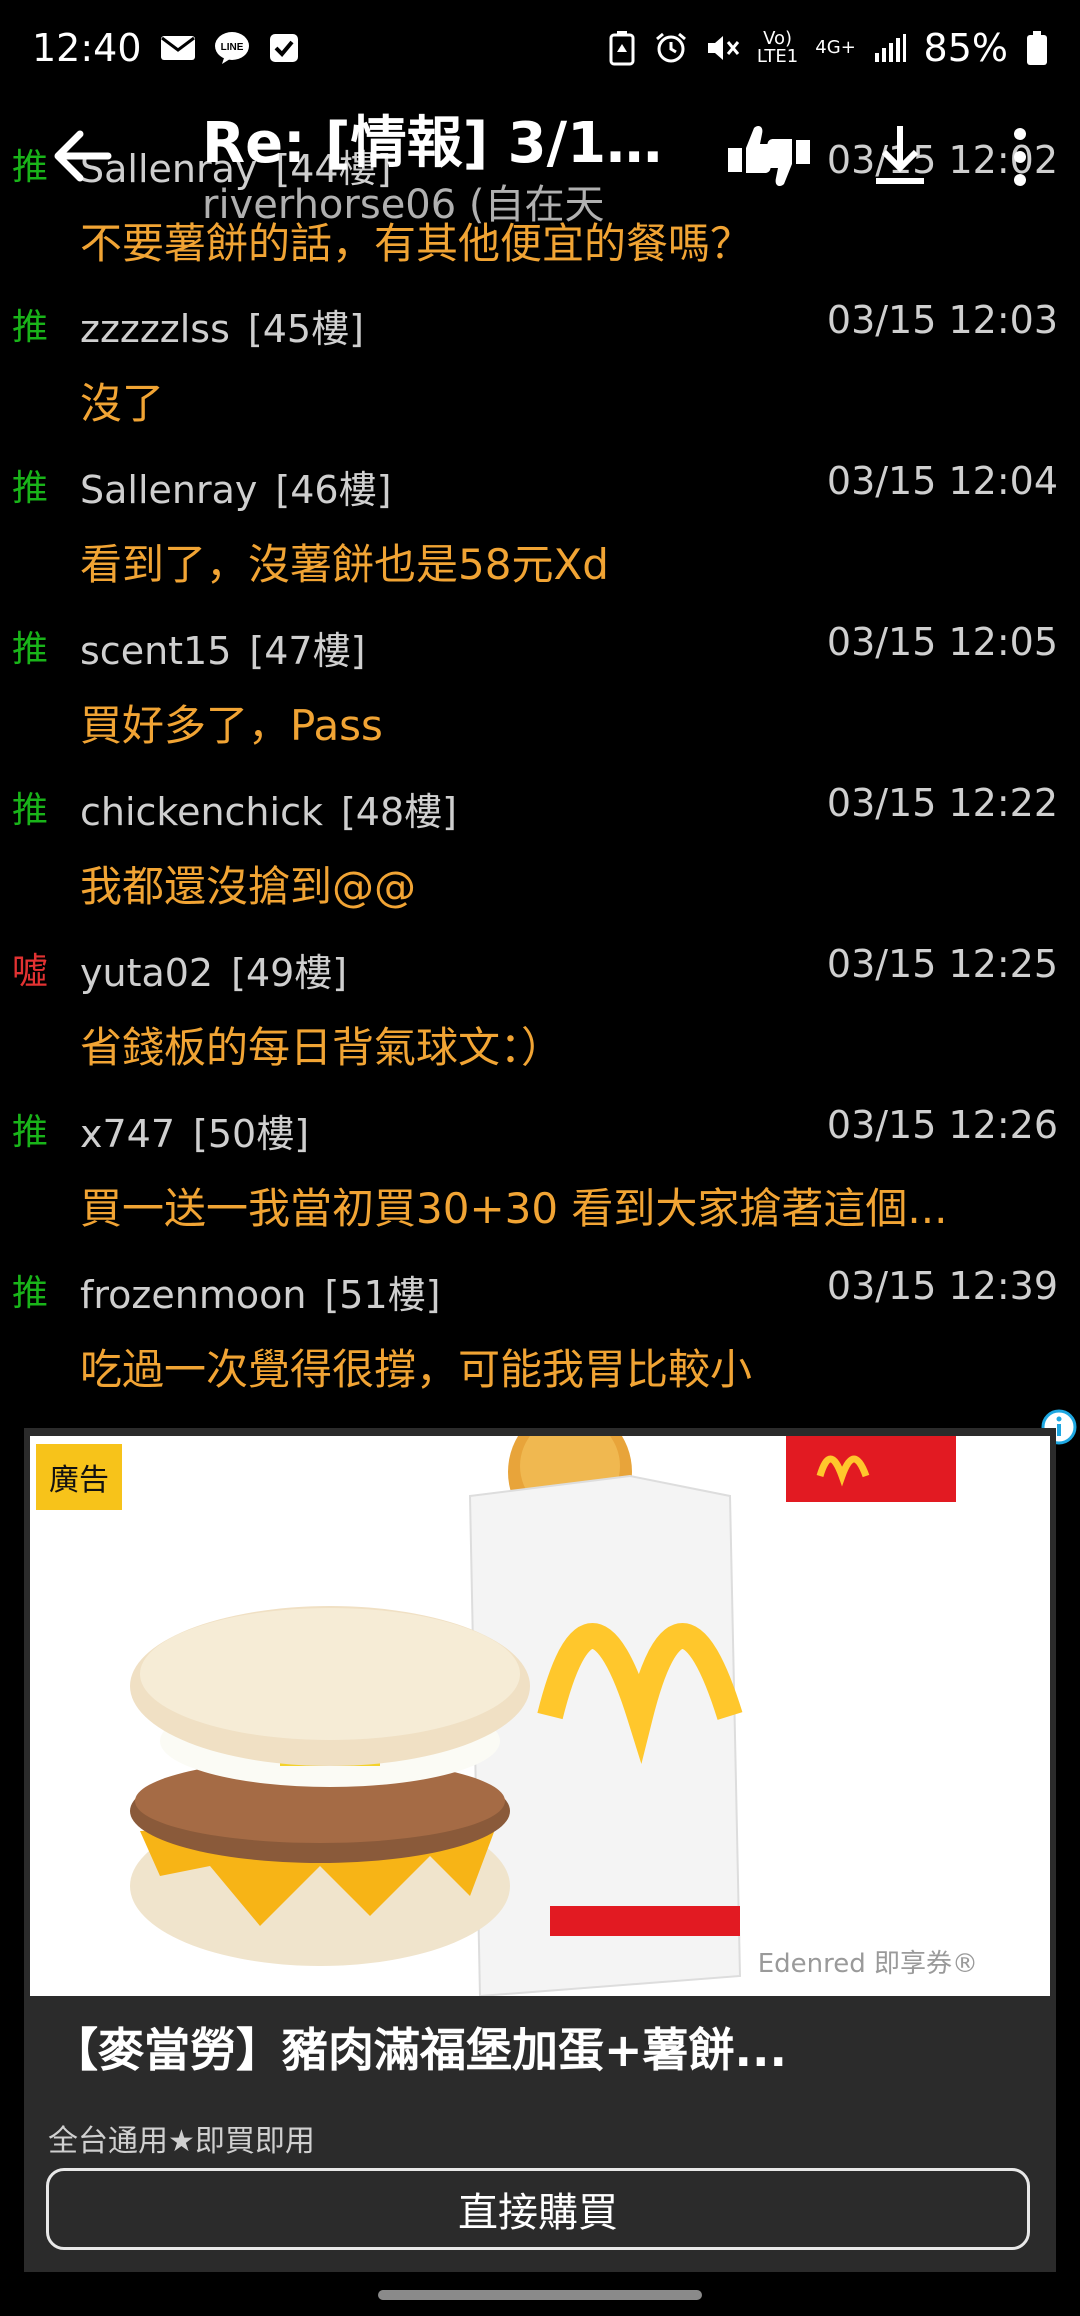 Image resolution: width=1080 pixels, height=2316 pixels. I want to click on comment-content: 看到了，沒薯餅也是58元Xd, so click(344, 564).